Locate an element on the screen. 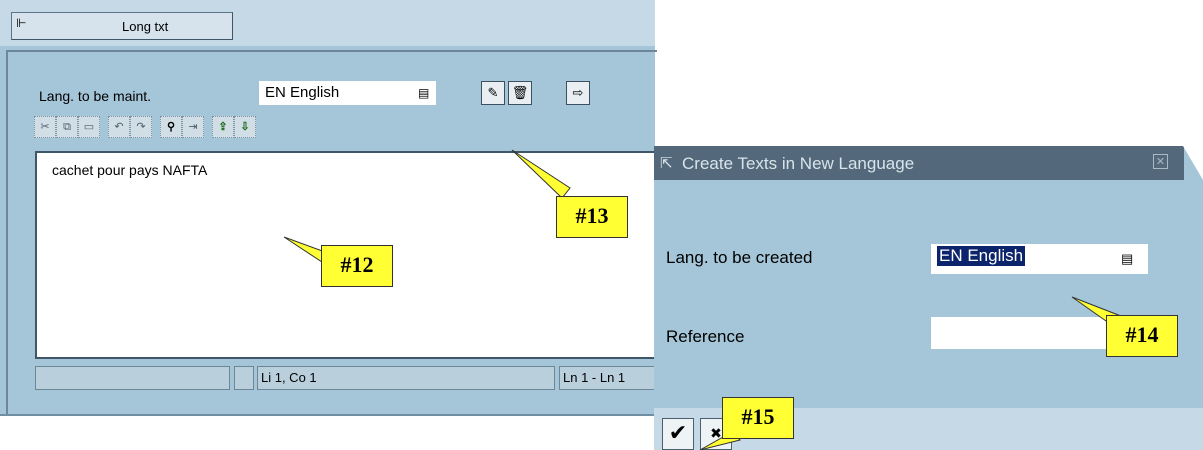 The image size is (1203, 450). callout-15: #15 is located at coordinates (758, 418).